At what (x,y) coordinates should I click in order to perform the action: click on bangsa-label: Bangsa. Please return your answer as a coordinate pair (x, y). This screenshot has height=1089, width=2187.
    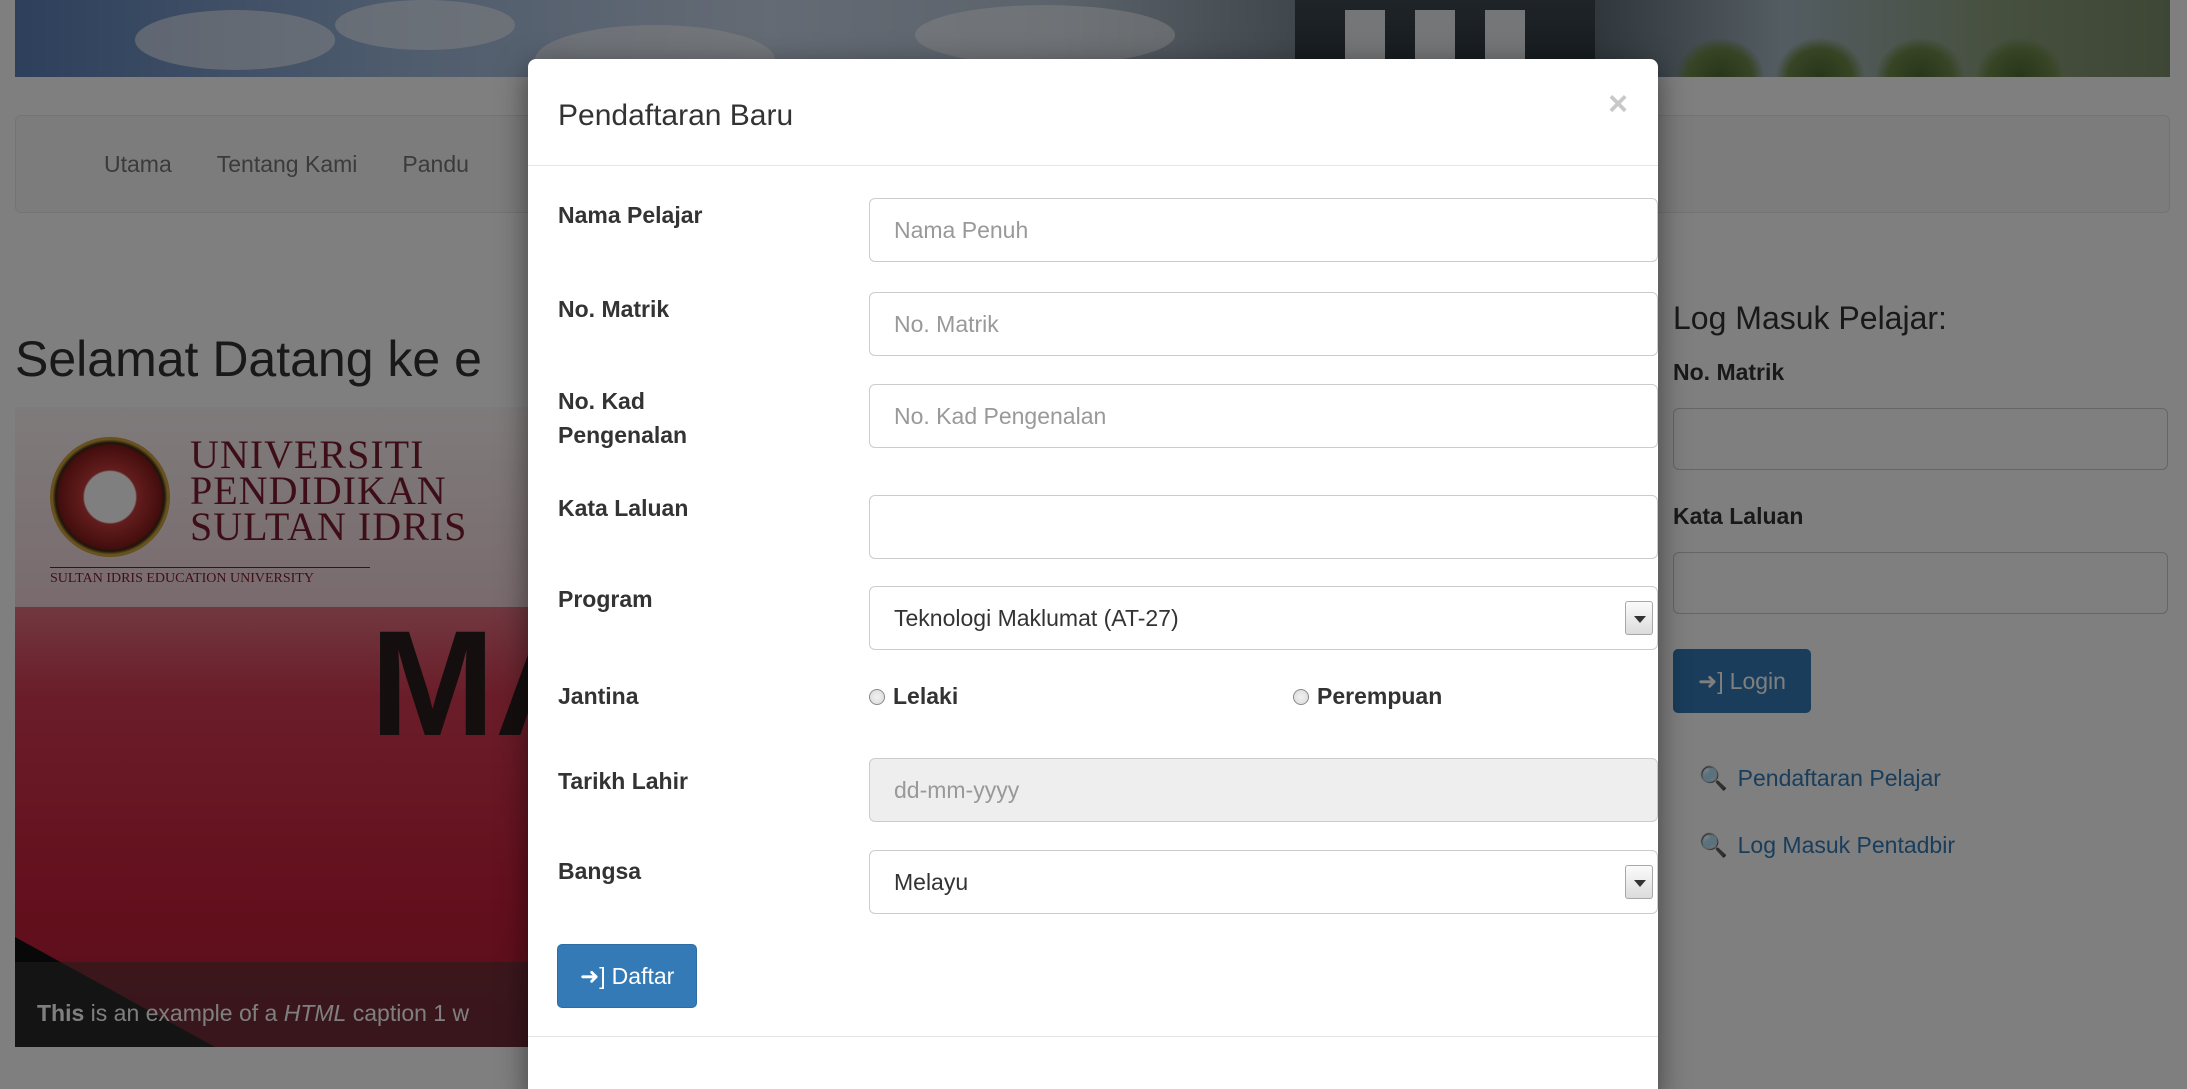
    Looking at the image, I should click on (600, 871).